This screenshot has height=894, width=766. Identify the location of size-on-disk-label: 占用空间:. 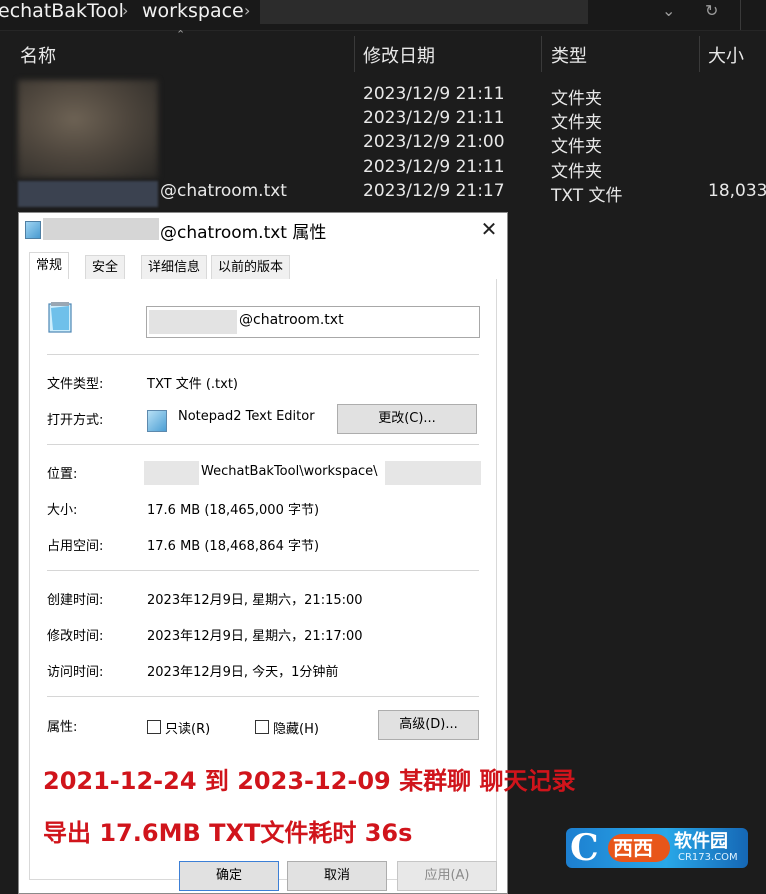
(75, 546).